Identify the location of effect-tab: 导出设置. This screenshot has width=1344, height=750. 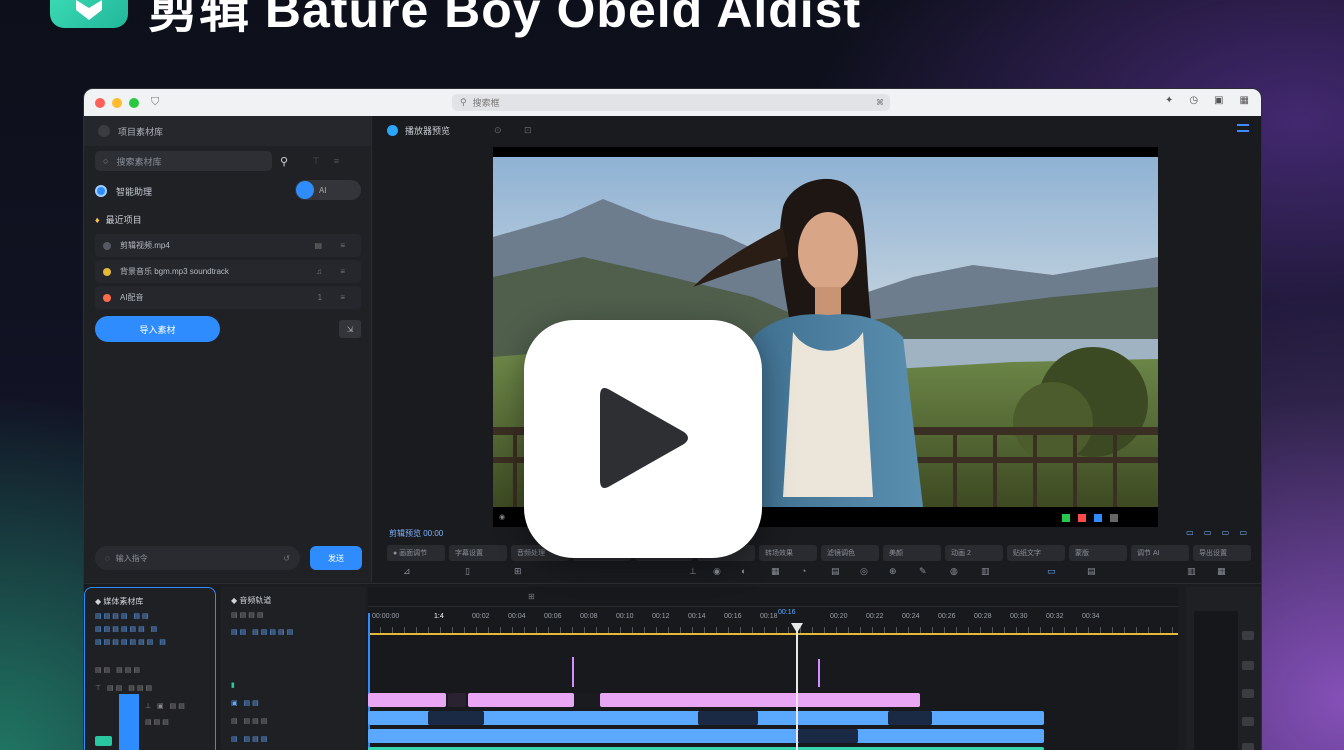
(1222, 553).